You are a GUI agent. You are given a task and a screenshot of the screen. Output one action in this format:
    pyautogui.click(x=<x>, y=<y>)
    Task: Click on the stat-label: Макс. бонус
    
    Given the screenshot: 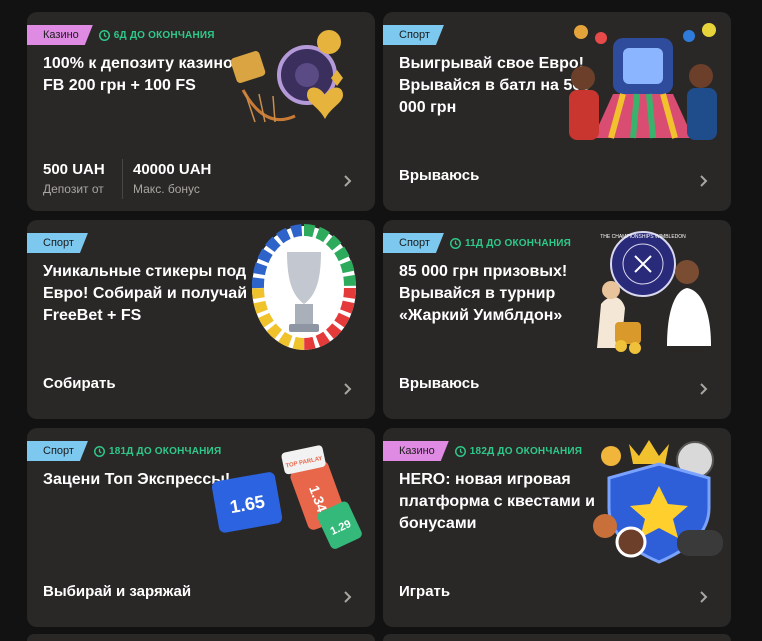 What is the action you would take?
    pyautogui.click(x=166, y=189)
    